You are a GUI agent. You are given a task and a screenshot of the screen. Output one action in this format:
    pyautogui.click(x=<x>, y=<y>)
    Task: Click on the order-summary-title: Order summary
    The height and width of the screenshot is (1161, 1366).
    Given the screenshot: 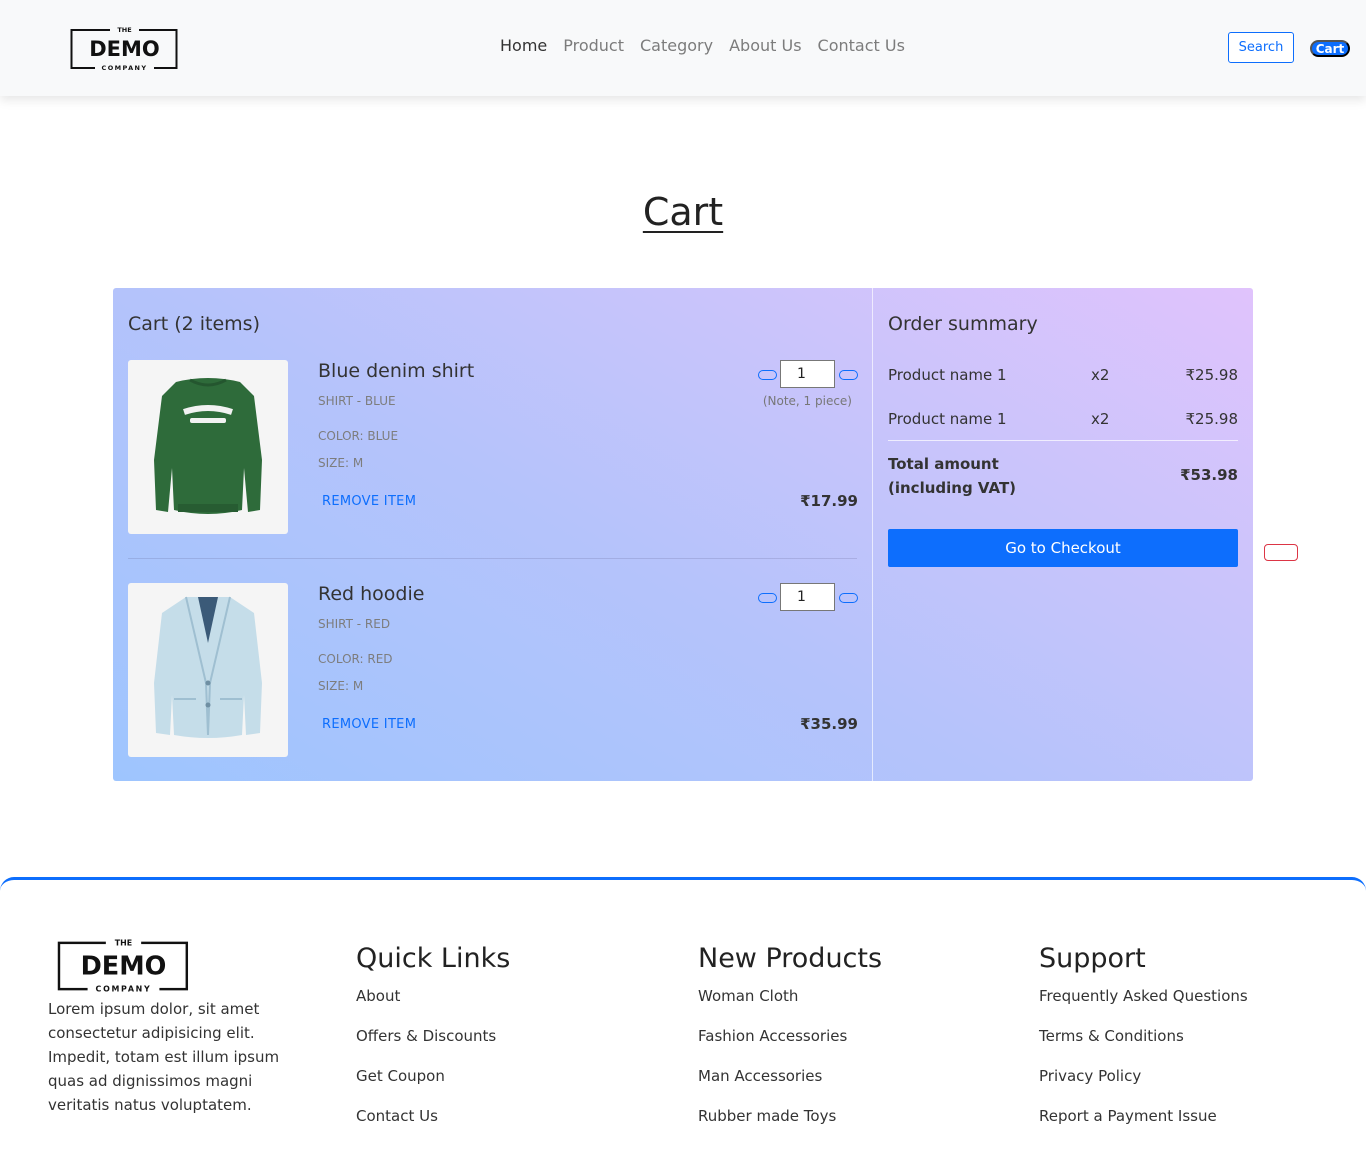 What is the action you would take?
    pyautogui.click(x=963, y=324)
    